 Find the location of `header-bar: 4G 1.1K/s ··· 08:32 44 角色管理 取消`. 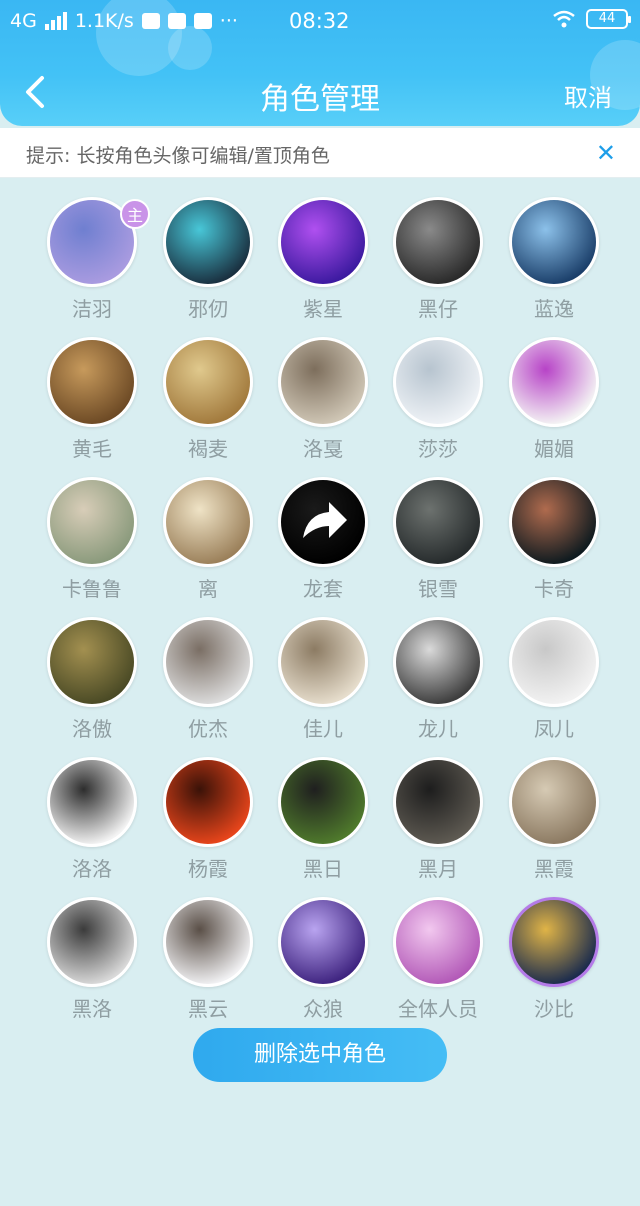

header-bar: 4G 1.1K/s ··· 08:32 44 角色管理 取消 is located at coordinates (320, 63).